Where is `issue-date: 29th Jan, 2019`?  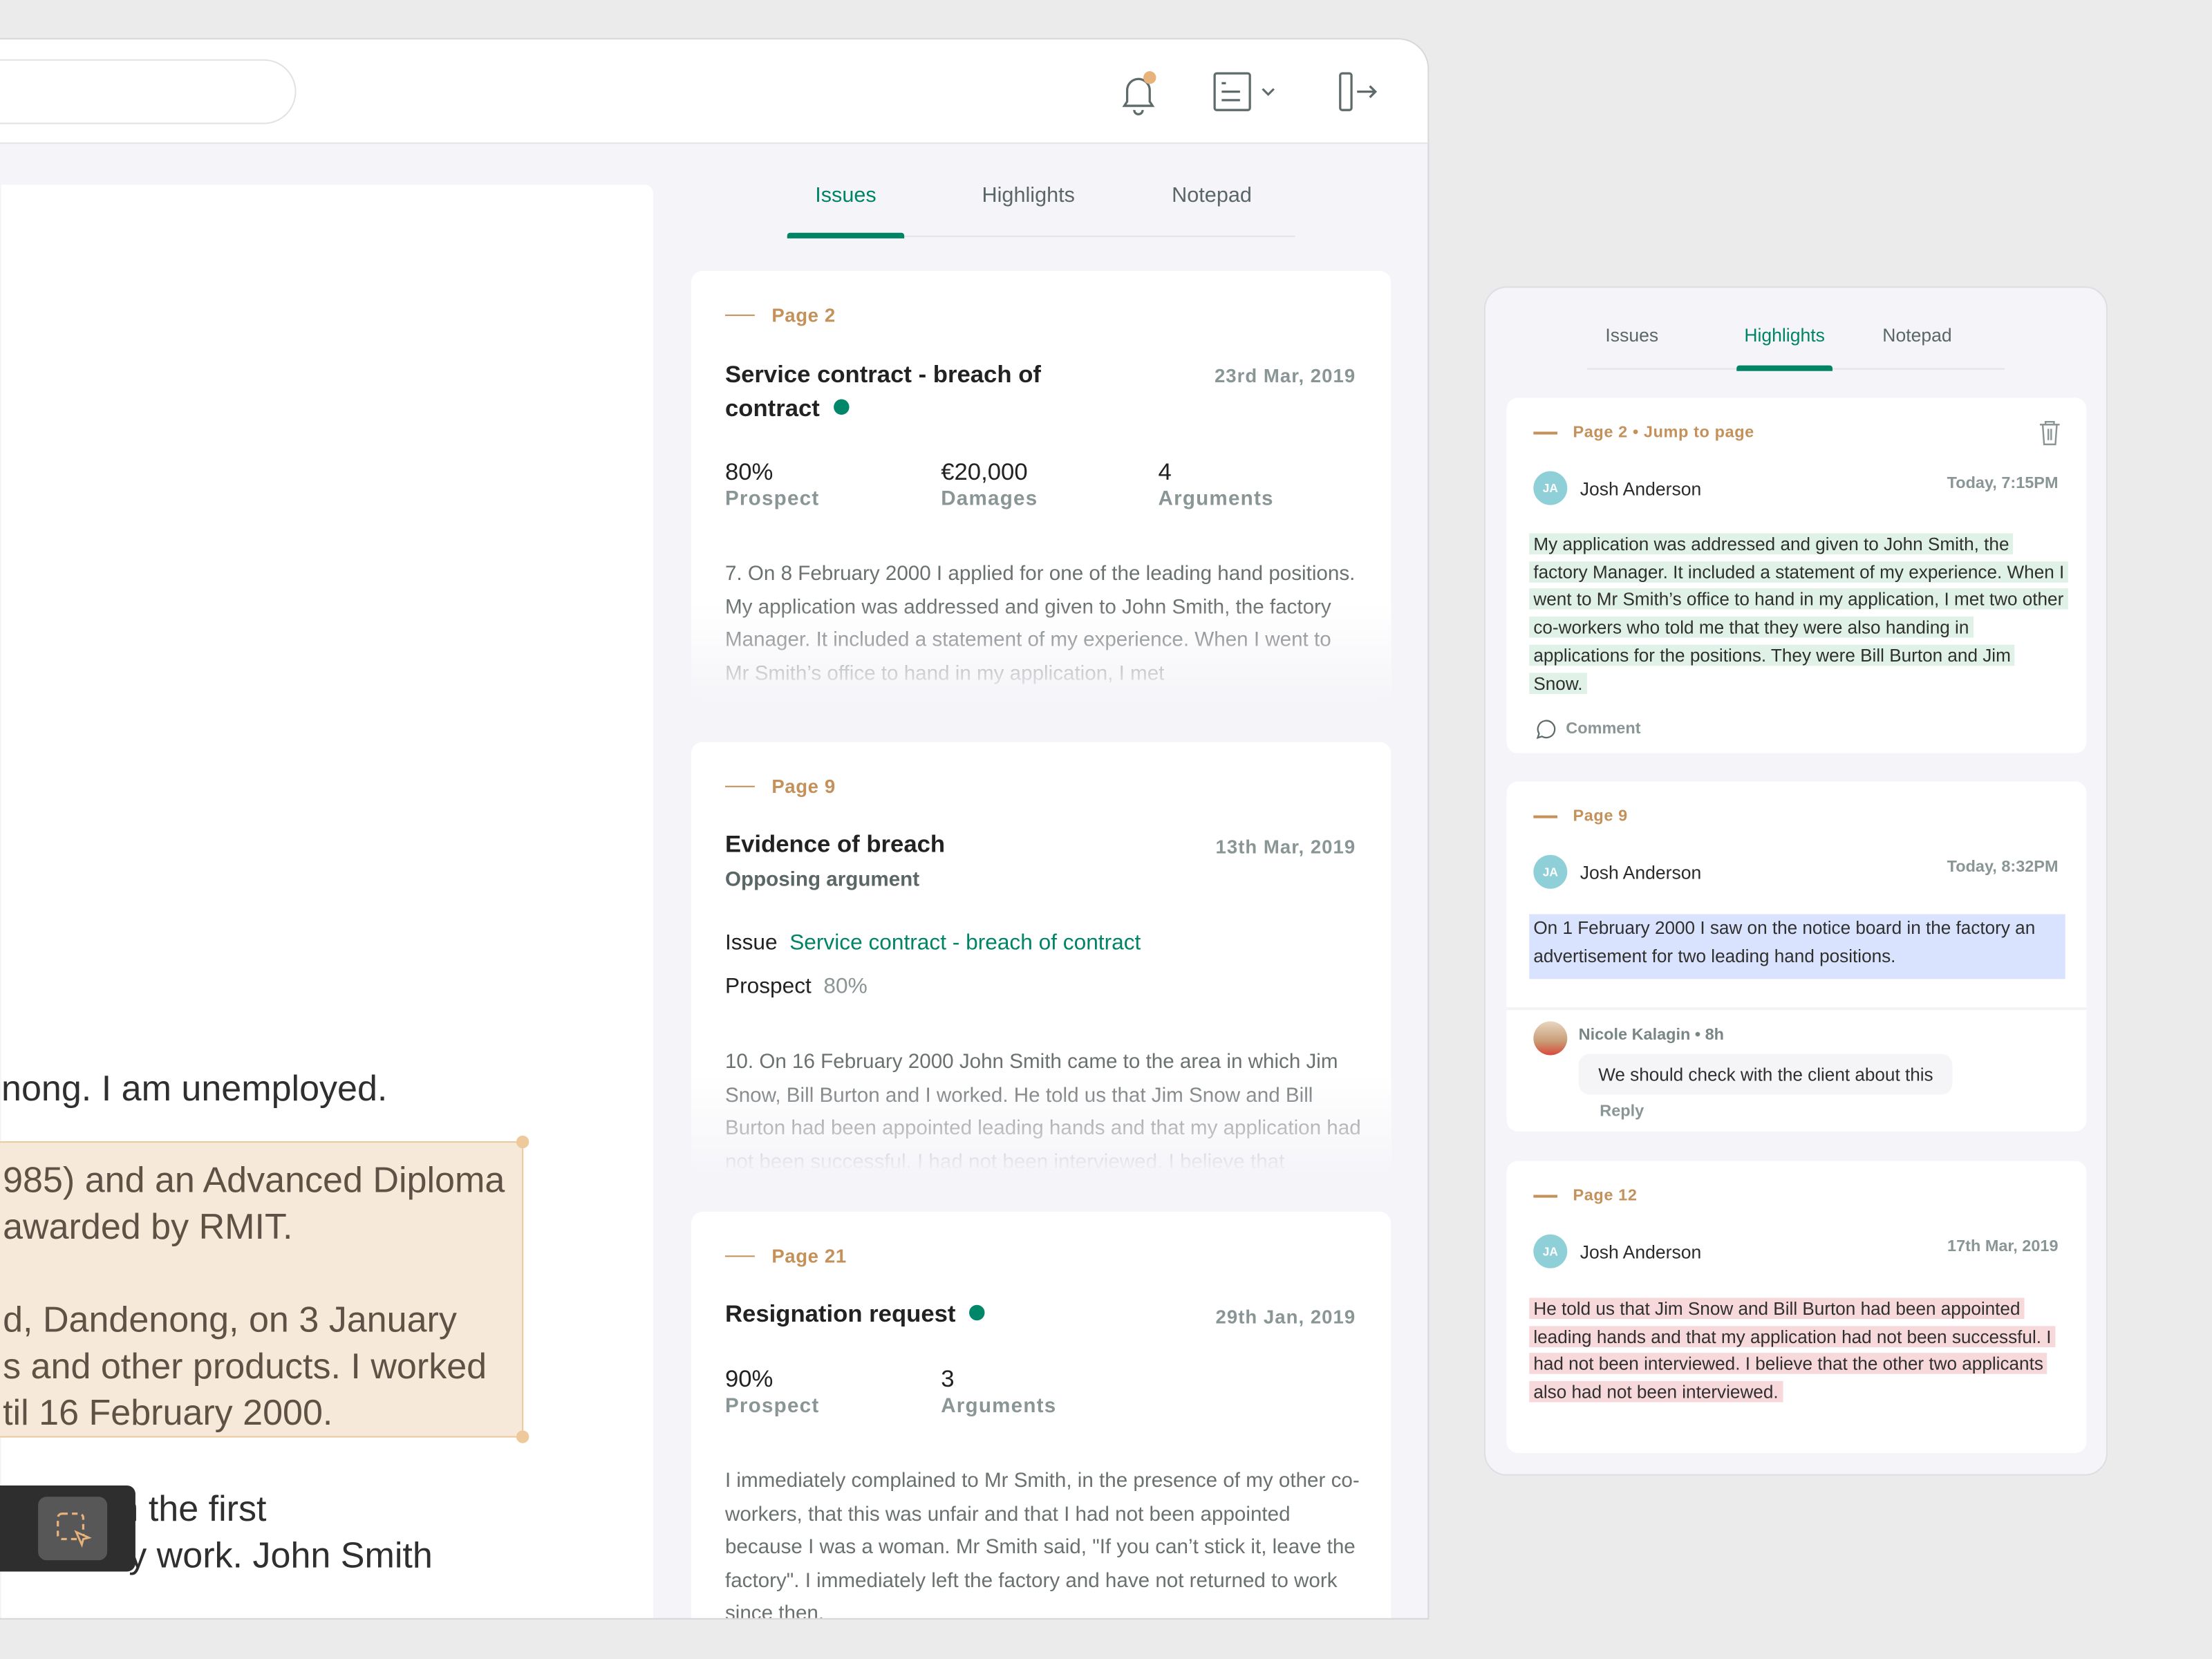
issue-date: 29th Jan, 2019 is located at coordinates (1285, 1317).